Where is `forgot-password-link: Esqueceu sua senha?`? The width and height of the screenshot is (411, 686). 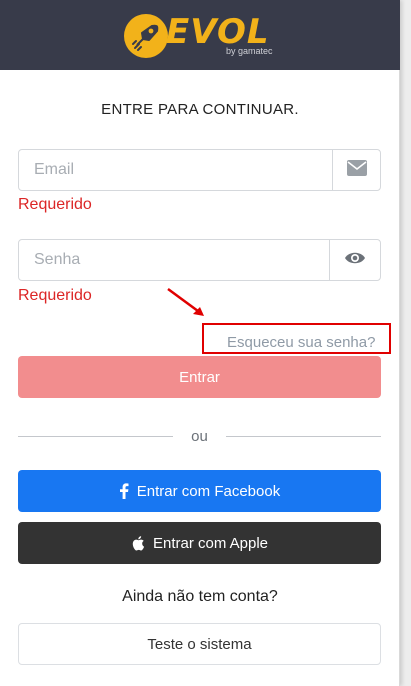
forgot-password-link: Esqueceu sua senha? is located at coordinates (301, 342).